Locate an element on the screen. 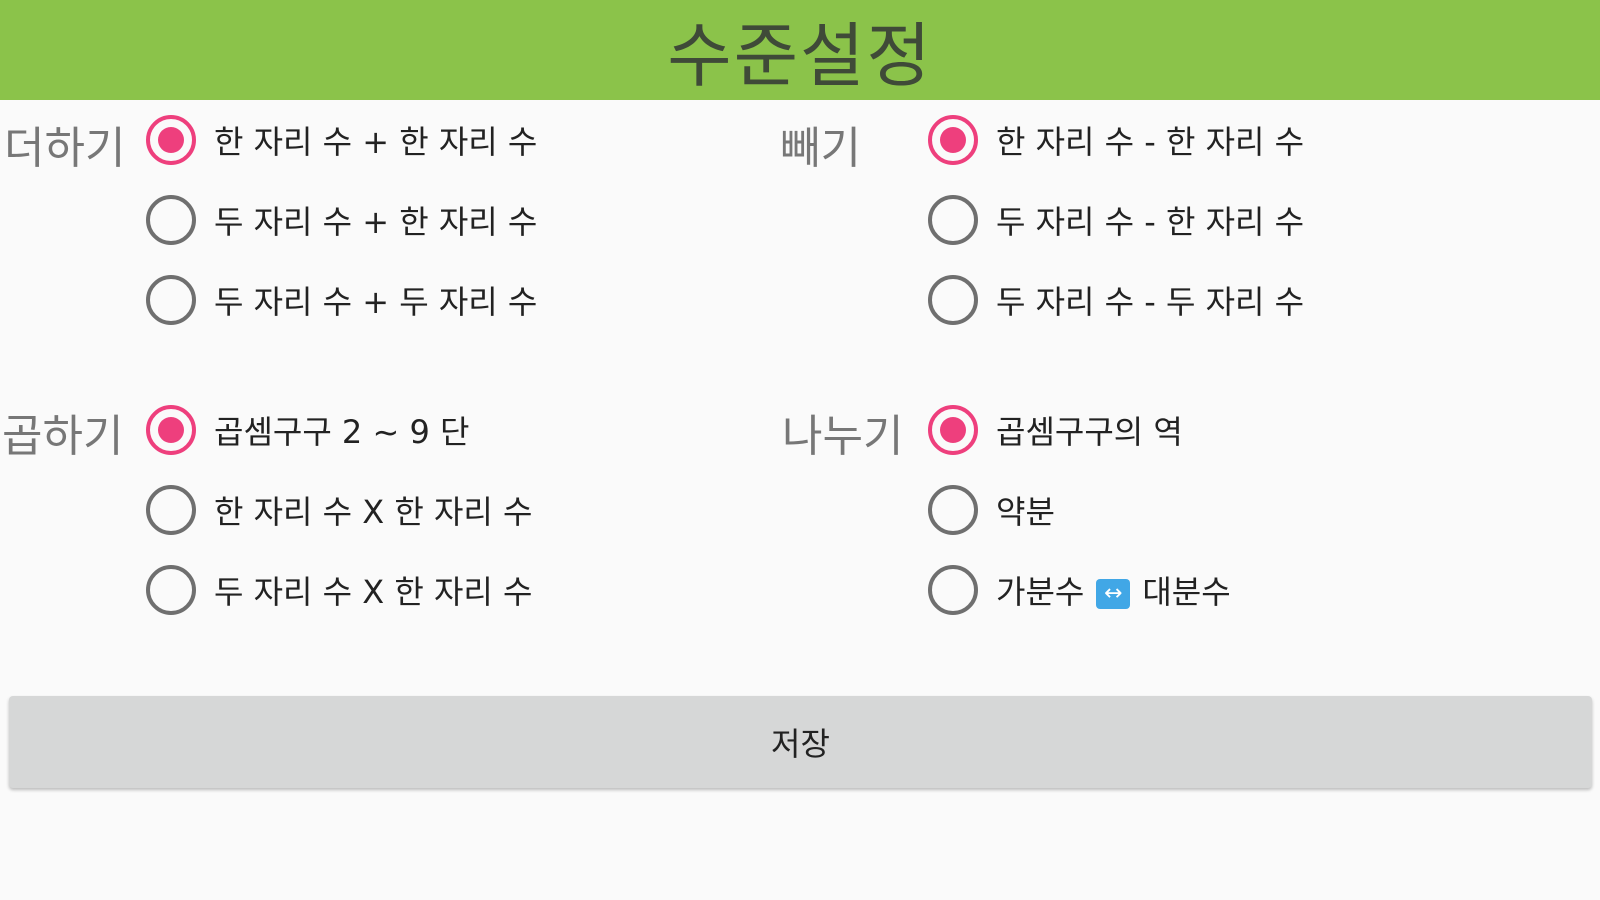 This screenshot has width=1600, height=900. add-option-2-label: 두 자리 수 + 한 자리 수 is located at coordinates (376, 222).